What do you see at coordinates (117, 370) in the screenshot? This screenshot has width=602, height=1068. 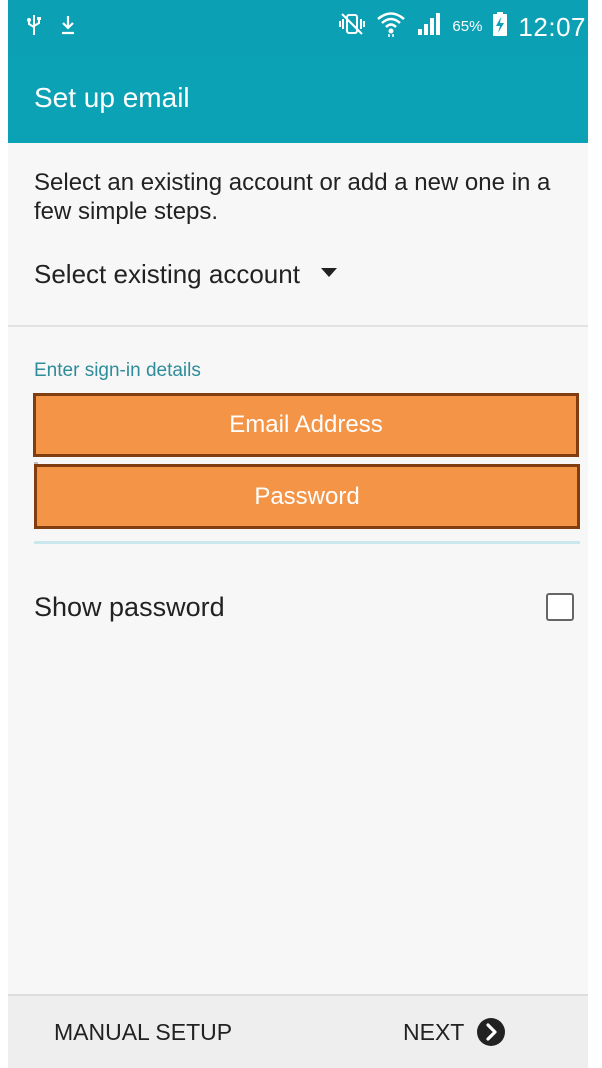 I see `sign-in-section-label: Enter sign-in details` at bounding box center [117, 370].